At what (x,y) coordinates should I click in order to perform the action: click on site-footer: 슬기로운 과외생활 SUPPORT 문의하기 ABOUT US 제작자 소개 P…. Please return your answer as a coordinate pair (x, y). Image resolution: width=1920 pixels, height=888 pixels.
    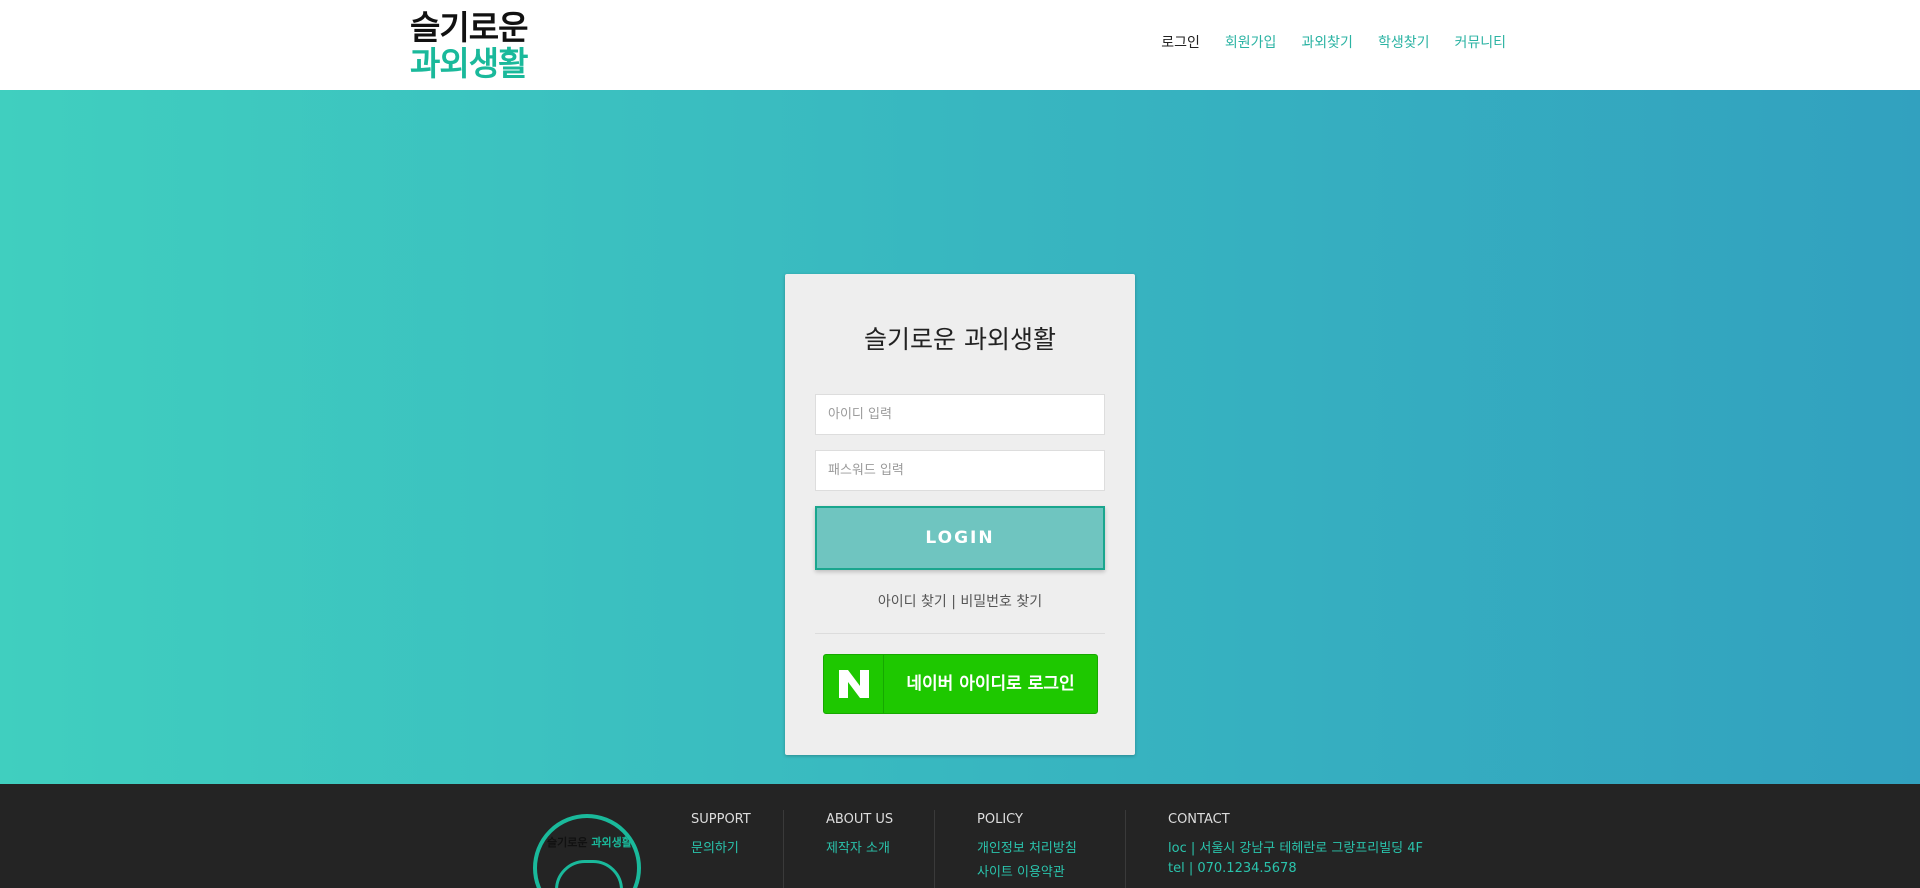
    Looking at the image, I should click on (960, 836).